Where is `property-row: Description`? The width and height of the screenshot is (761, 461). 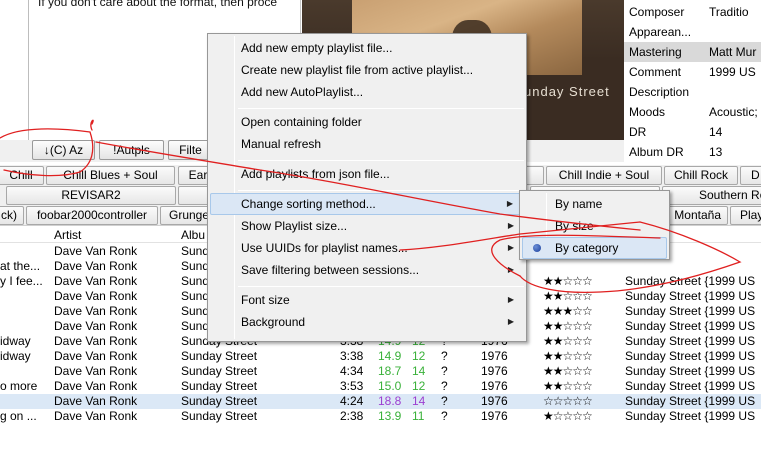 property-row: Description is located at coordinates (692, 92).